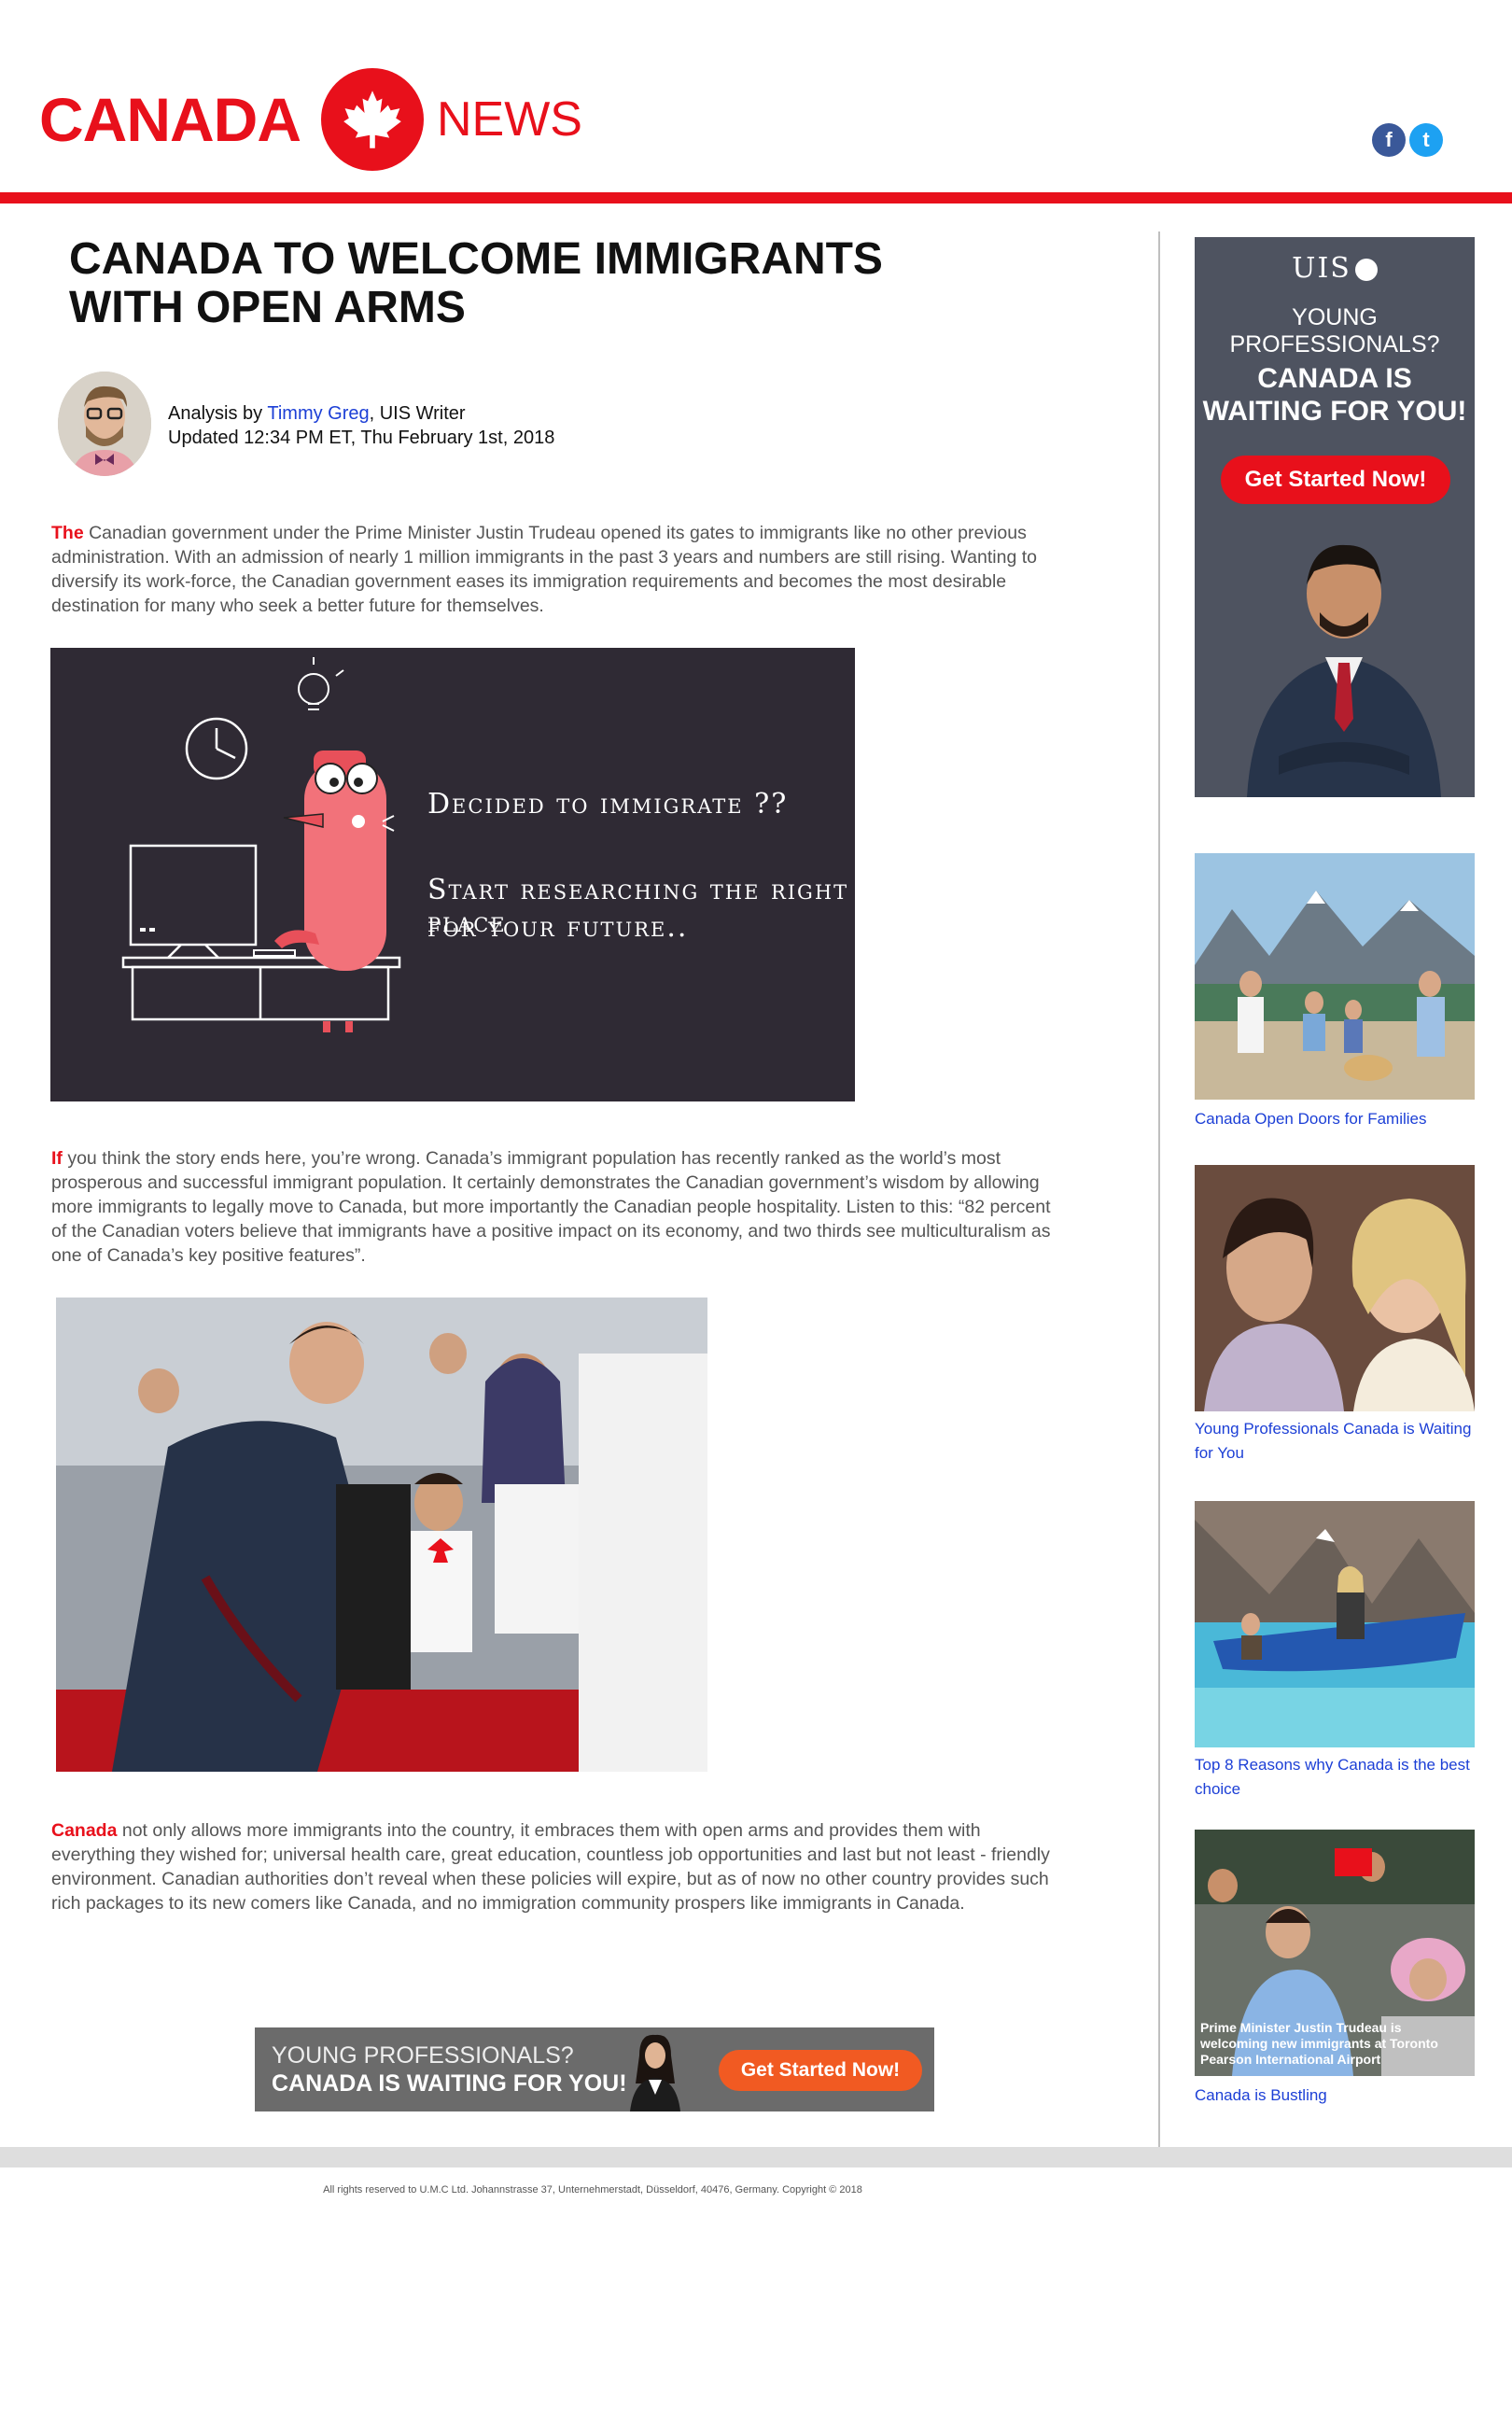  Describe the element at coordinates (170, 119) in the screenshot. I see `logo-canada-text: CANADA` at that location.